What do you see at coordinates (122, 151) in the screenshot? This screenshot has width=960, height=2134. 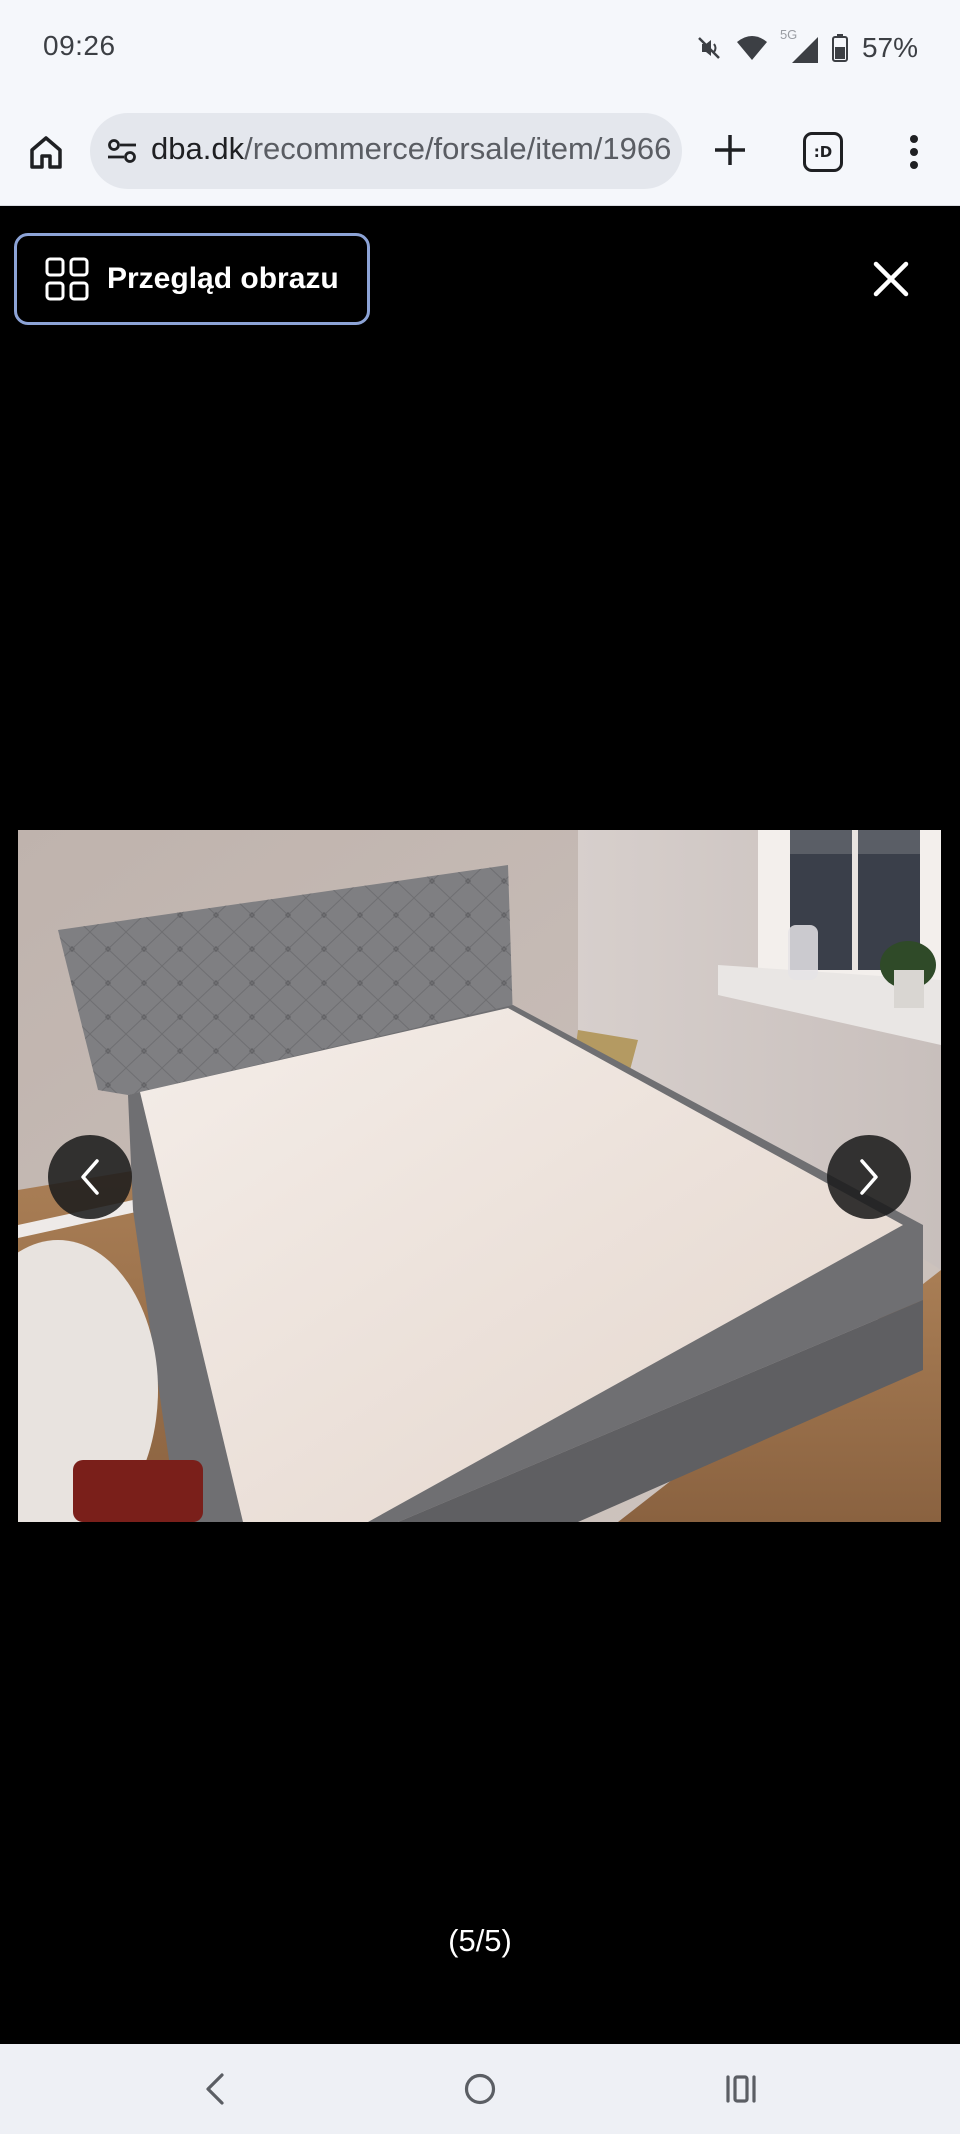 I see `site-settings-icon` at bounding box center [122, 151].